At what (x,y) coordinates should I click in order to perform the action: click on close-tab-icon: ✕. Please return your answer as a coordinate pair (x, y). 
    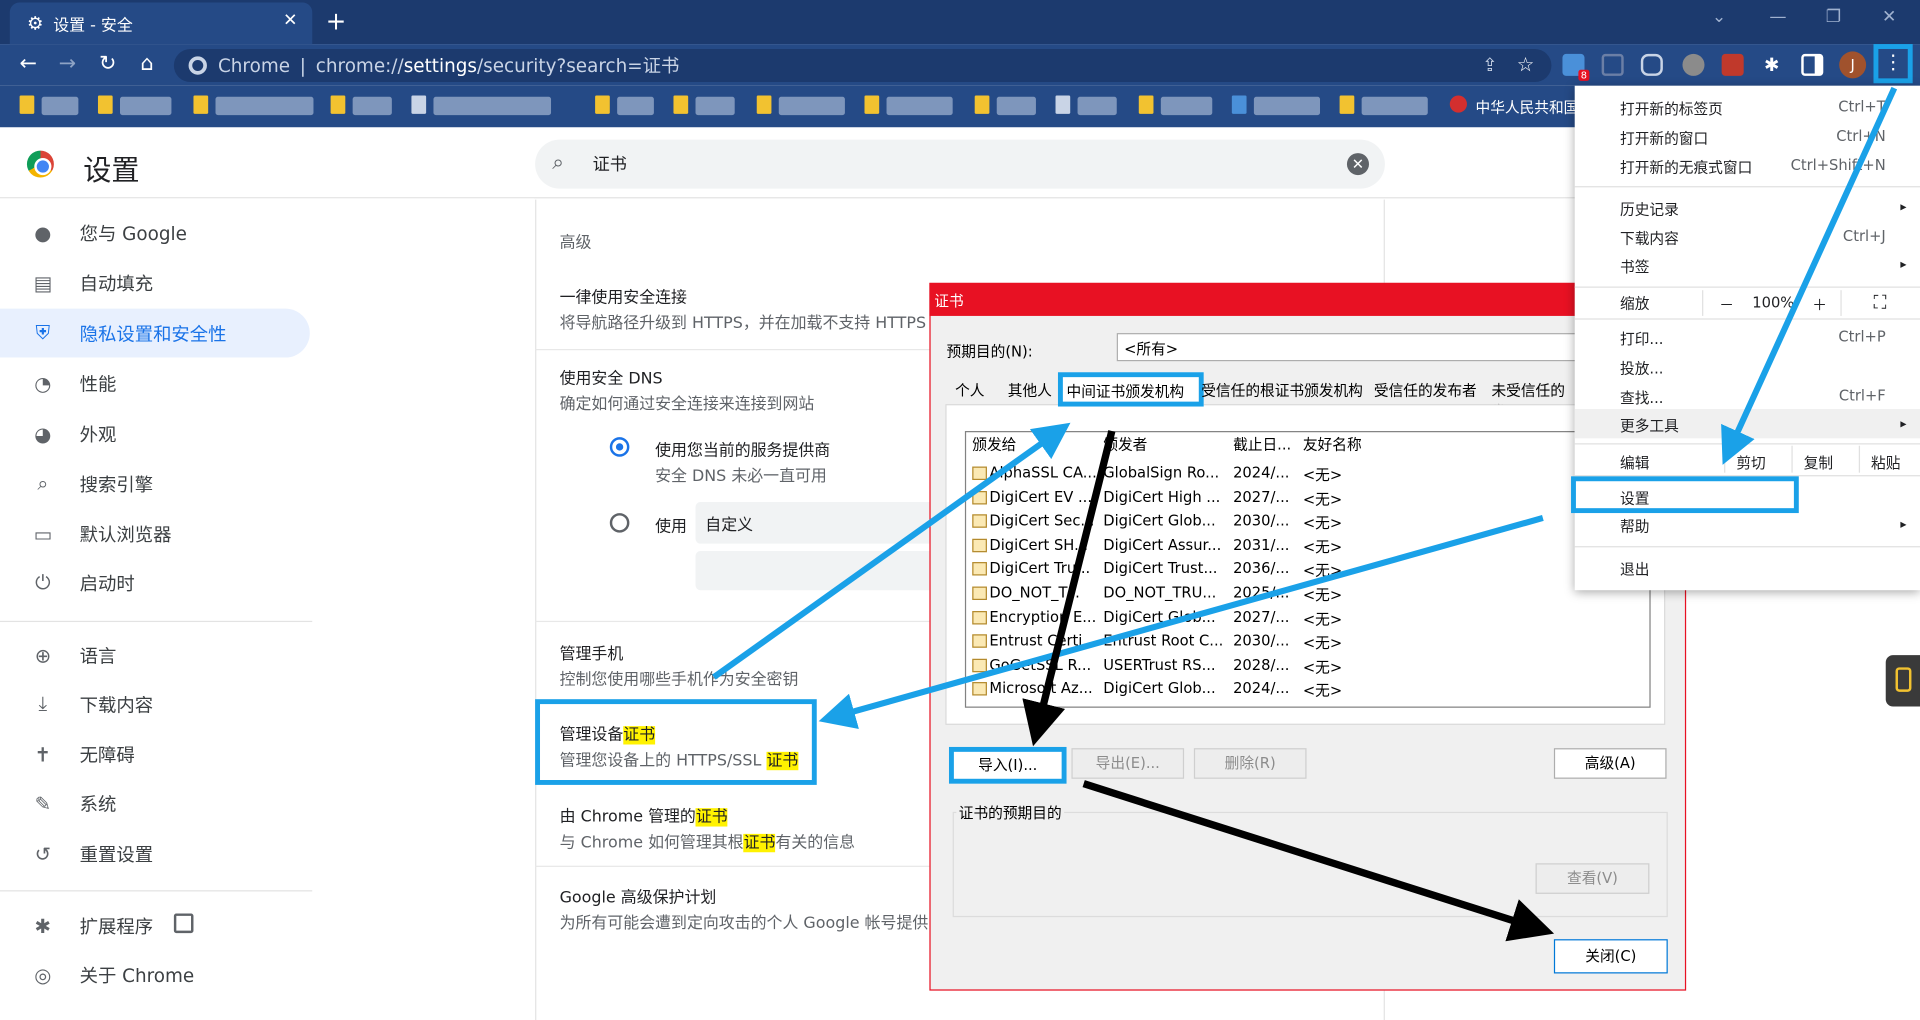
    Looking at the image, I should click on (290, 21).